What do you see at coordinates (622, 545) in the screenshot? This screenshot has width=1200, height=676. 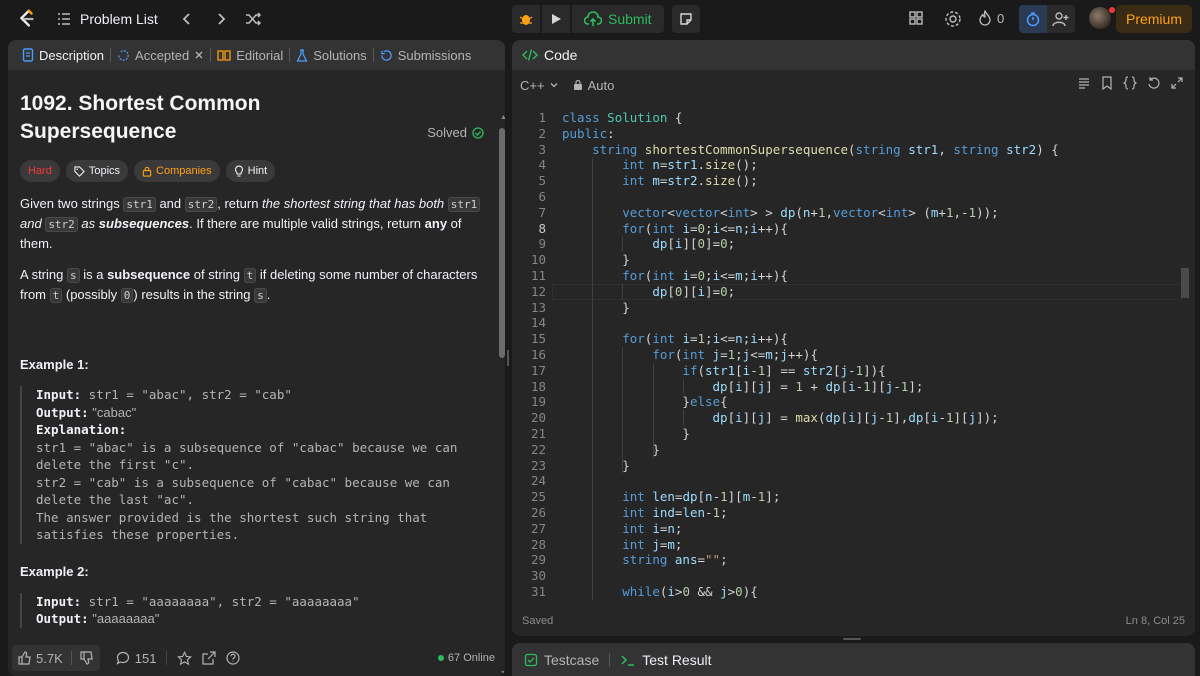 I see `code-line: int j=m;` at bounding box center [622, 545].